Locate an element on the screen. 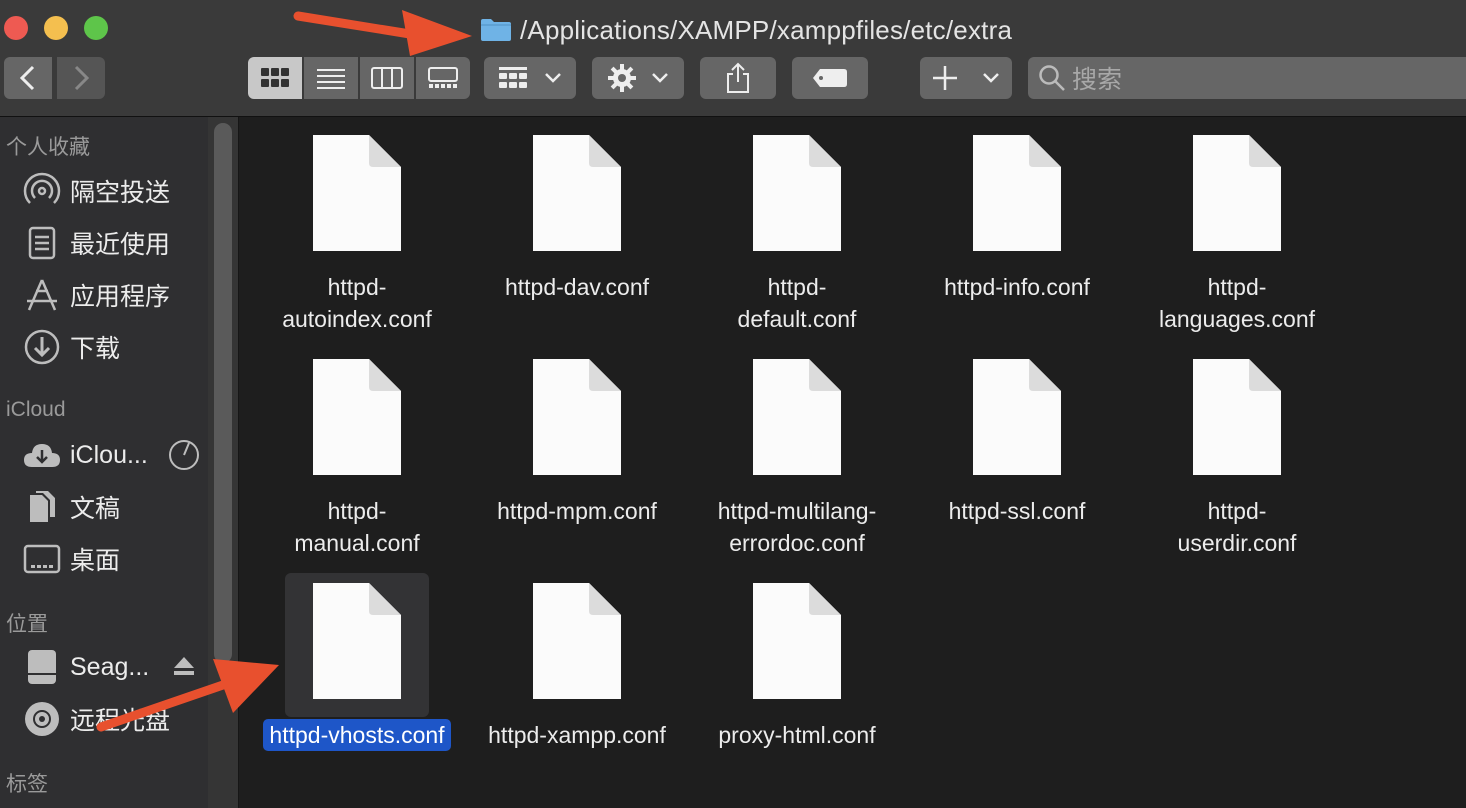  sidebar-item-recents: 最近使用 is located at coordinates (115, 243).